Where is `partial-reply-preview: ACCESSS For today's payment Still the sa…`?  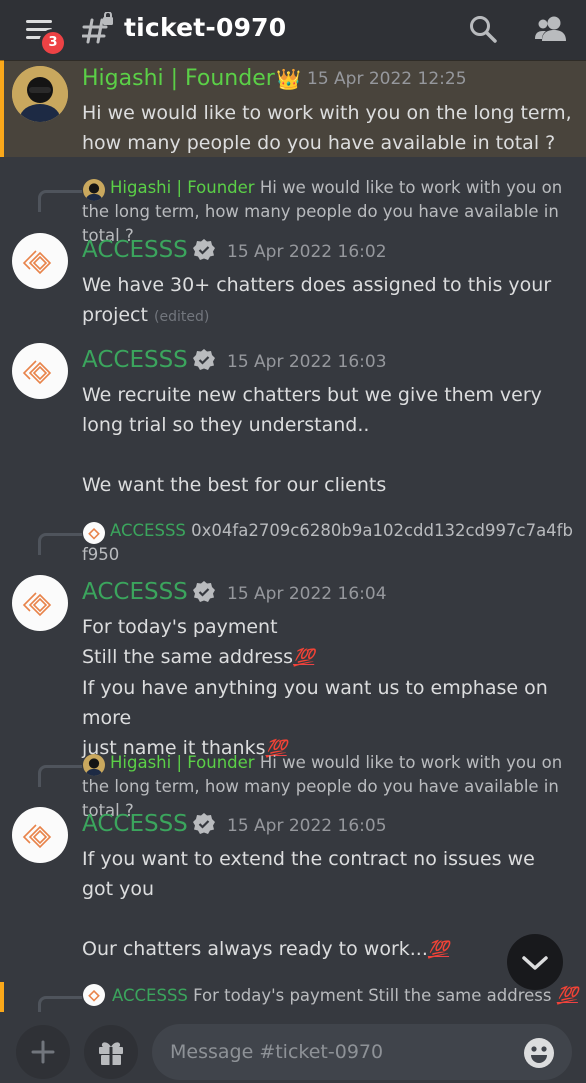 partial-reply-preview: ACCESSS For today's payment Still the sa… is located at coordinates (293, 997).